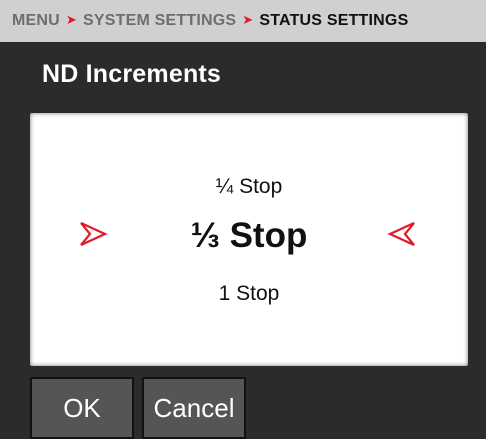 The width and height of the screenshot is (486, 439). I want to click on ok-button: OK, so click(82, 408).